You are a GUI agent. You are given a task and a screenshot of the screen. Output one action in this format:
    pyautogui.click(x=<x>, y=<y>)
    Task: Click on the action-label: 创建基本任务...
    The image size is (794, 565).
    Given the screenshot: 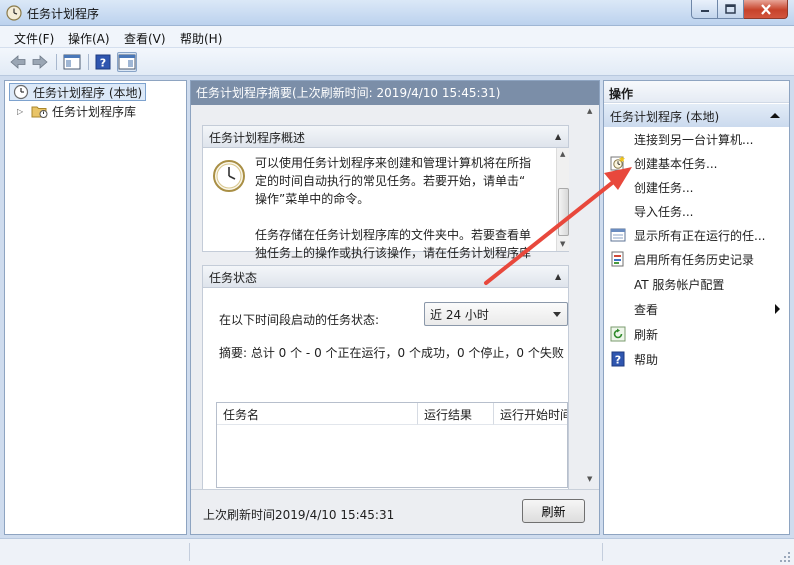 What is the action you would take?
    pyautogui.click(x=676, y=164)
    